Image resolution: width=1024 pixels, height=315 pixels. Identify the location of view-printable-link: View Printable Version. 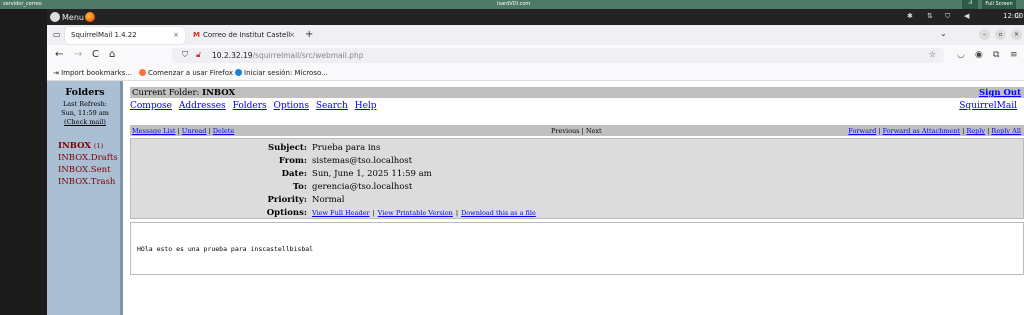
(415, 213).